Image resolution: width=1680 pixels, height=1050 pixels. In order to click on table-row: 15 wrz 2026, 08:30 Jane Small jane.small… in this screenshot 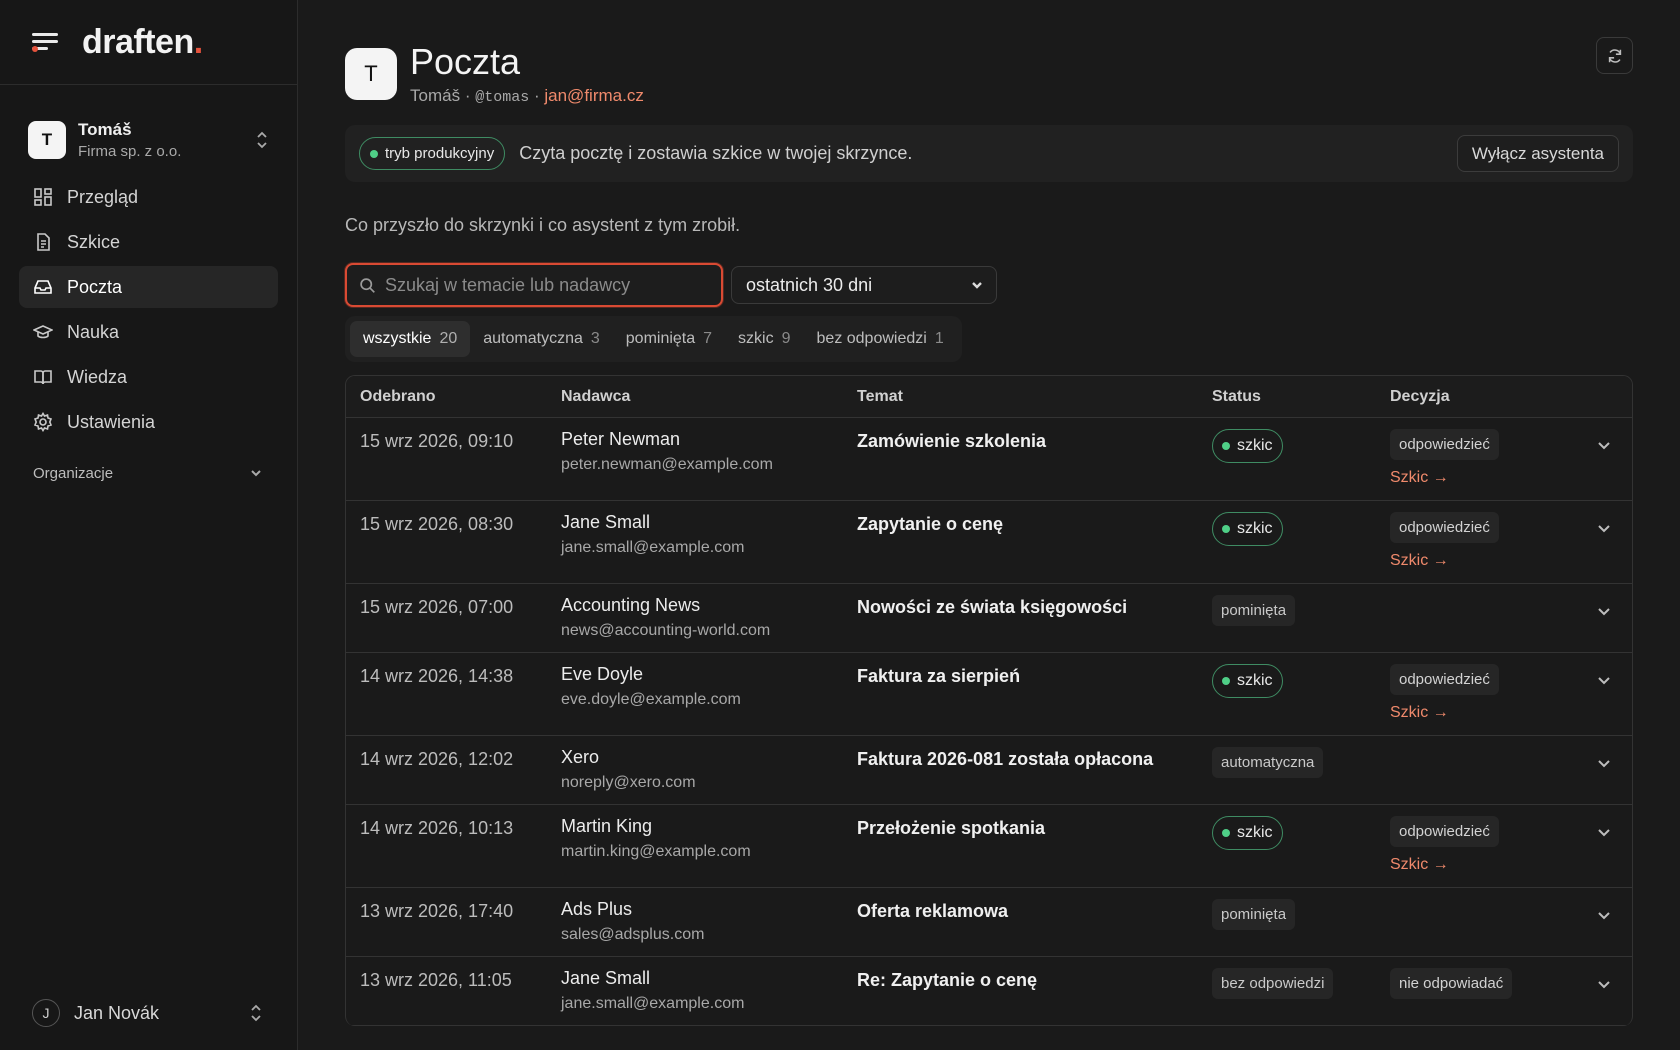, I will do `click(989, 542)`.